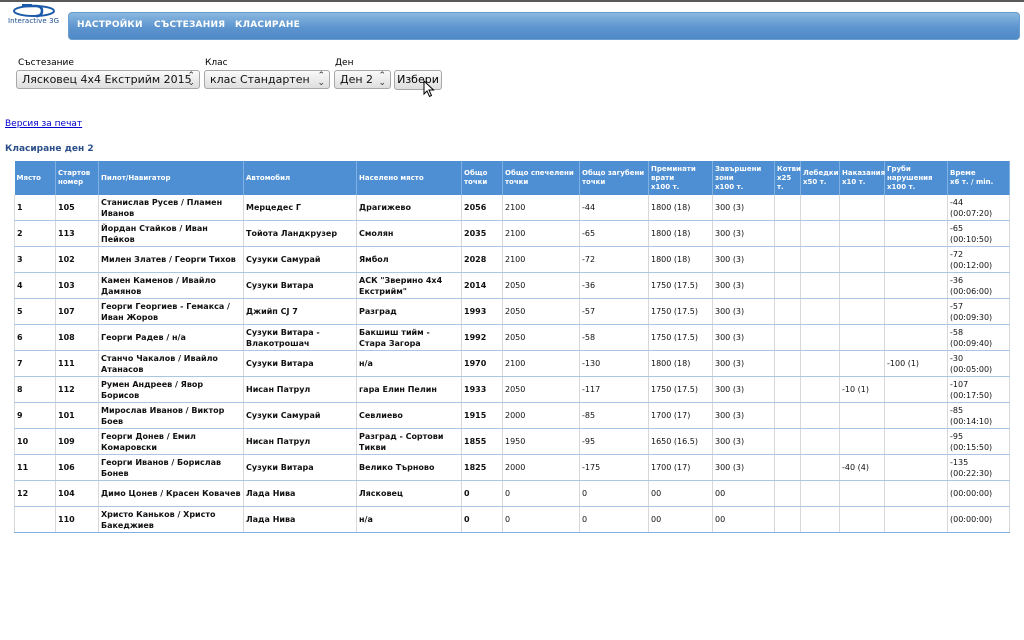  What do you see at coordinates (171, 363) in the screenshot?
I see `cell-col-pilot-navigator: Станчо Чакалов / Ивайло Атанасов` at bounding box center [171, 363].